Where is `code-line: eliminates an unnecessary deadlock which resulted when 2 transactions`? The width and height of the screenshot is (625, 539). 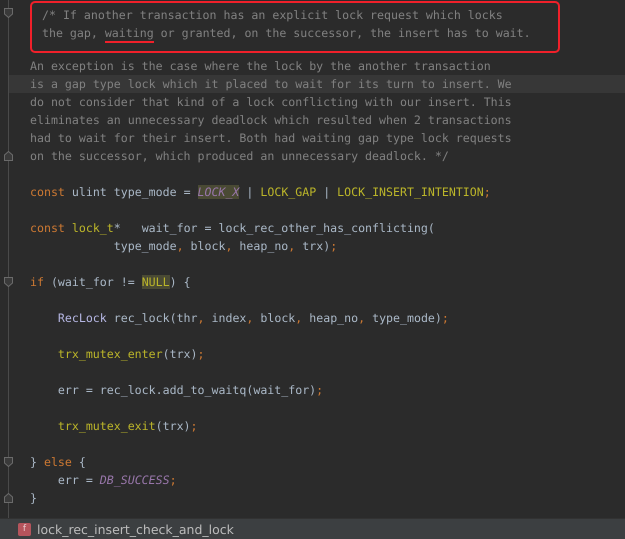 code-line: eliminates an unnecessary deadlock which resulted when 2 transactions is located at coordinates (271, 120).